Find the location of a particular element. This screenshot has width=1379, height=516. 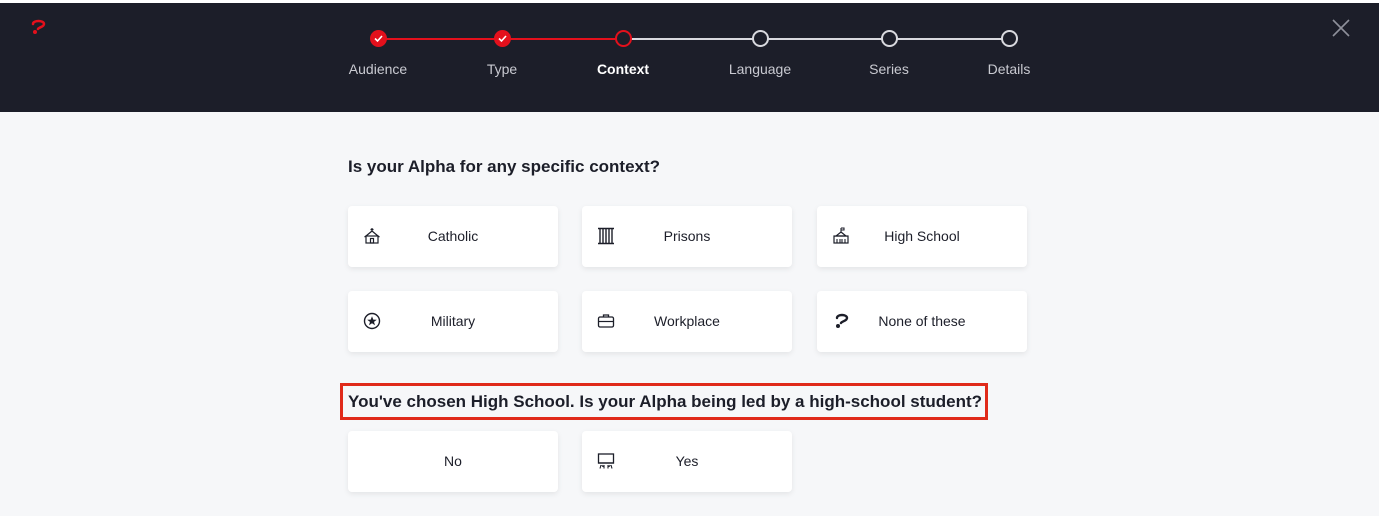

option-high-school: High School is located at coordinates (922, 236).